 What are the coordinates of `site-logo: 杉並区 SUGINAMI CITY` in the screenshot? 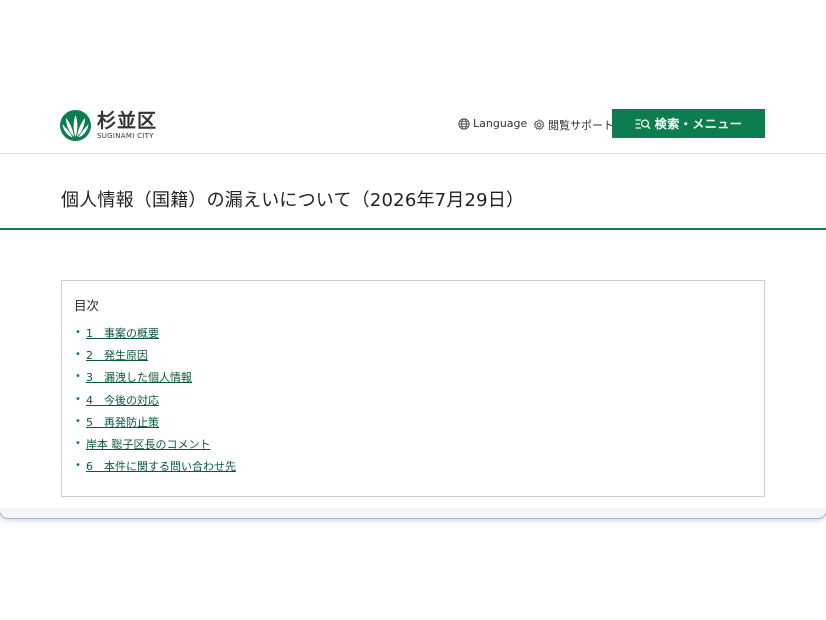 It's located at (108, 125).